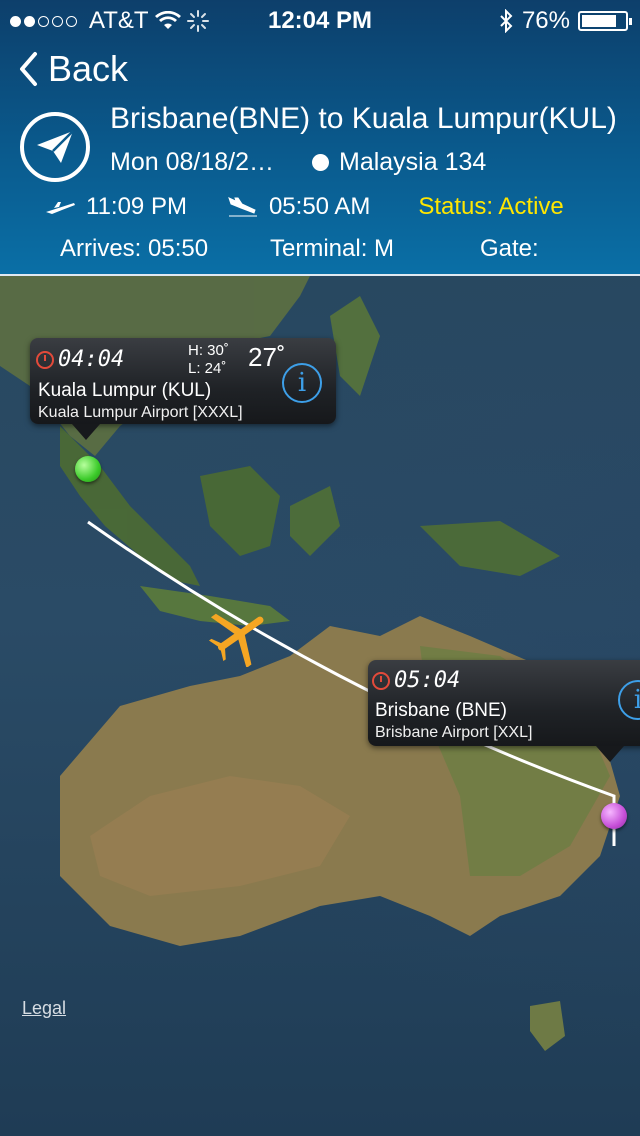 Image resolution: width=640 pixels, height=1136 pixels. I want to click on arrives-label: Arrives: 05:50, so click(134, 248).